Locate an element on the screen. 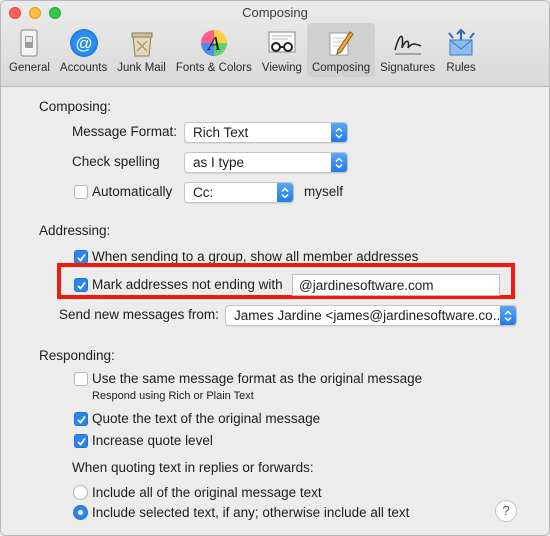 The height and width of the screenshot is (536, 550). include-selected-radio is located at coordinates (80, 512).